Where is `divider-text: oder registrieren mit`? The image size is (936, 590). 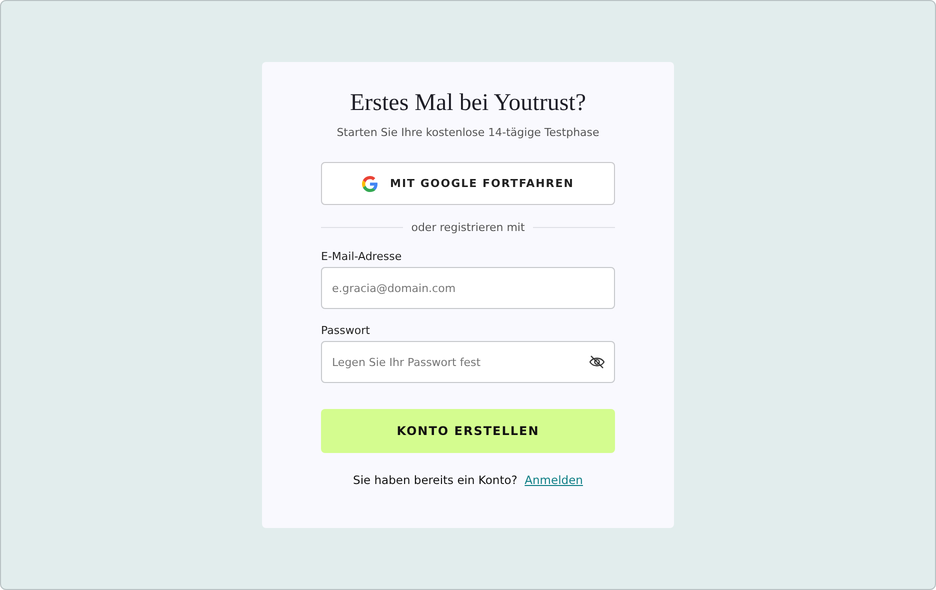 divider-text: oder registrieren mit is located at coordinates (468, 227).